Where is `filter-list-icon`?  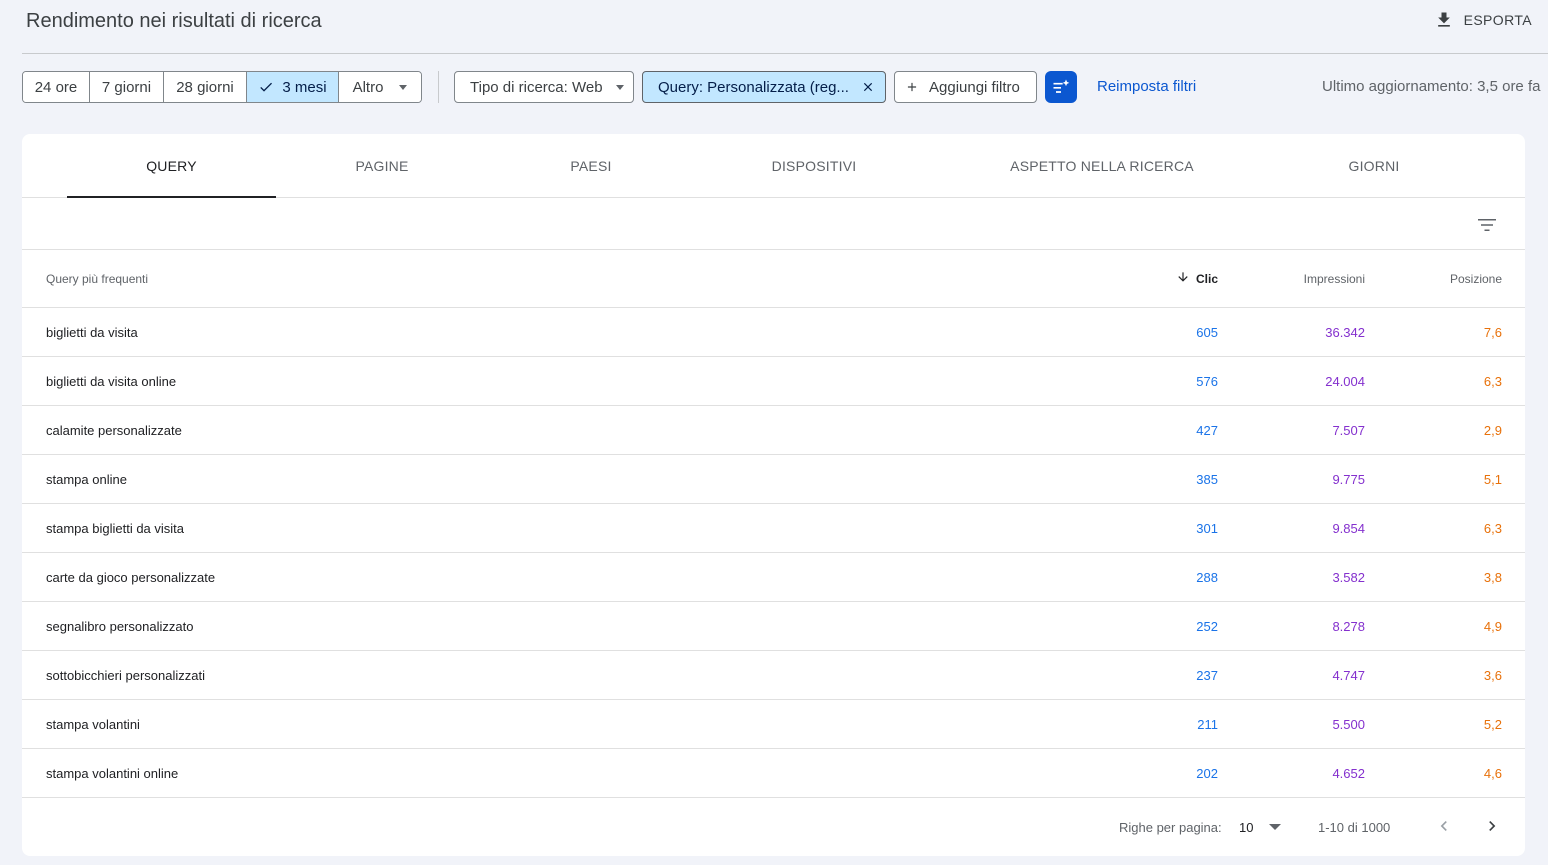
filter-list-icon is located at coordinates (1487, 225).